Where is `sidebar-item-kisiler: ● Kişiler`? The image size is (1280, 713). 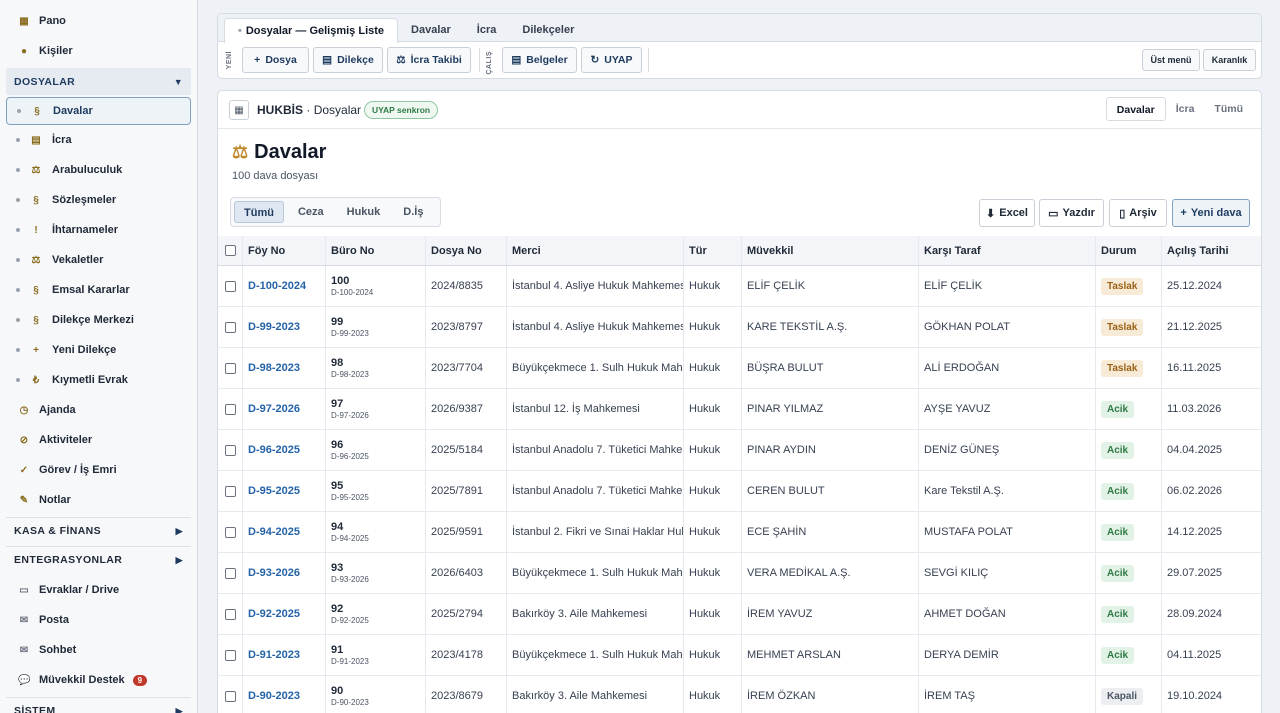 sidebar-item-kisiler: ● Kişiler is located at coordinates (98, 51).